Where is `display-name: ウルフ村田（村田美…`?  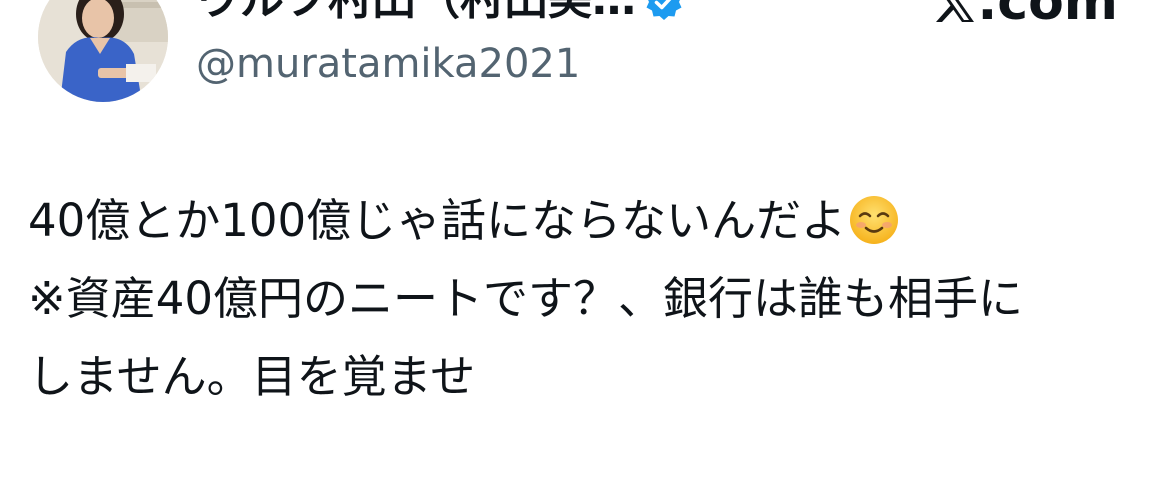
display-name: ウルフ村田（村田美… is located at coordinates (416, 15).